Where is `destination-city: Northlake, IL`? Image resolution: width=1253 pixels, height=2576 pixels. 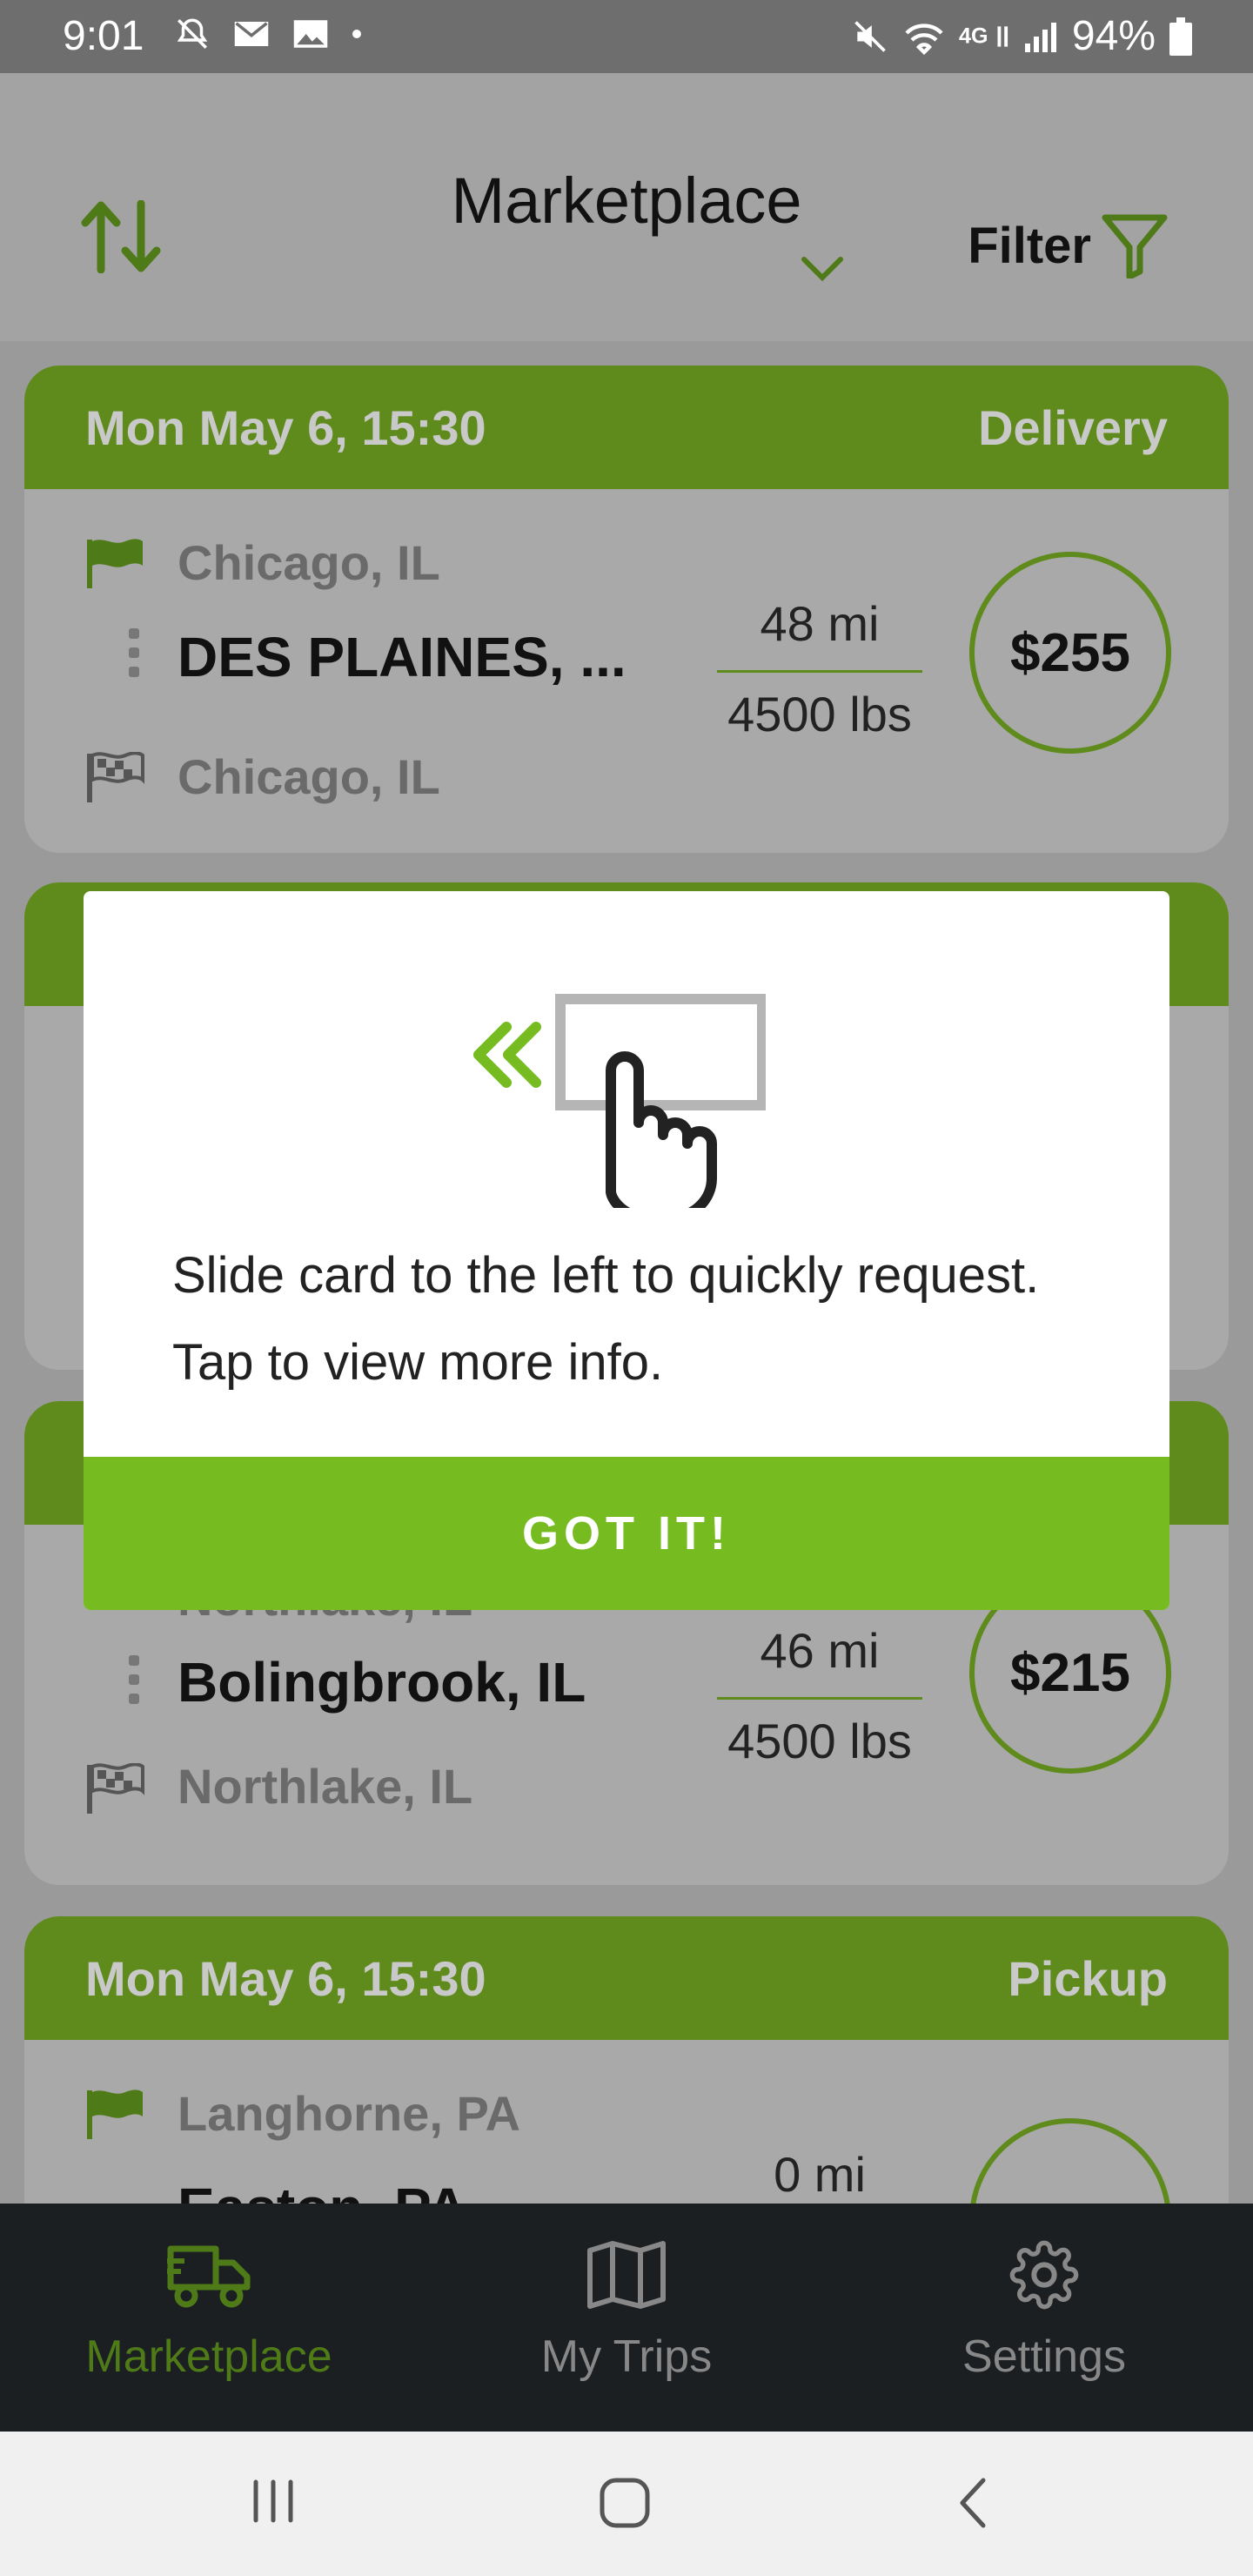 destination-city: Northlake, IL is located at coordinates (325, 1787).